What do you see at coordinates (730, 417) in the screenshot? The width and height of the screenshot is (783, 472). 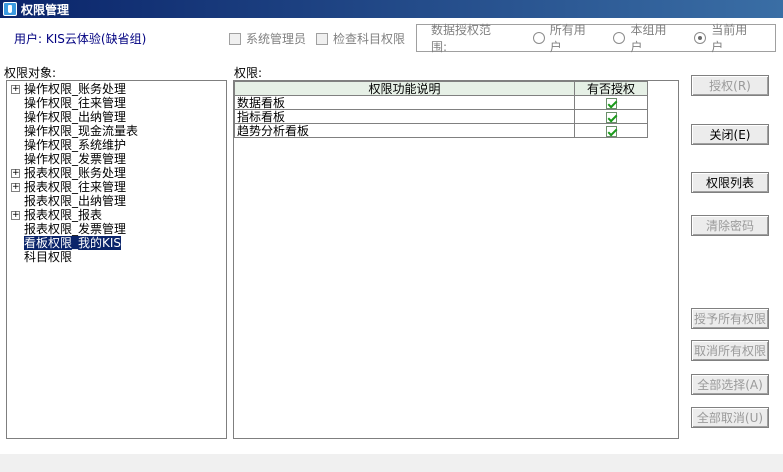 I see `deselect-all-button: 全部取消(U)` at bounding box center [730, 417].